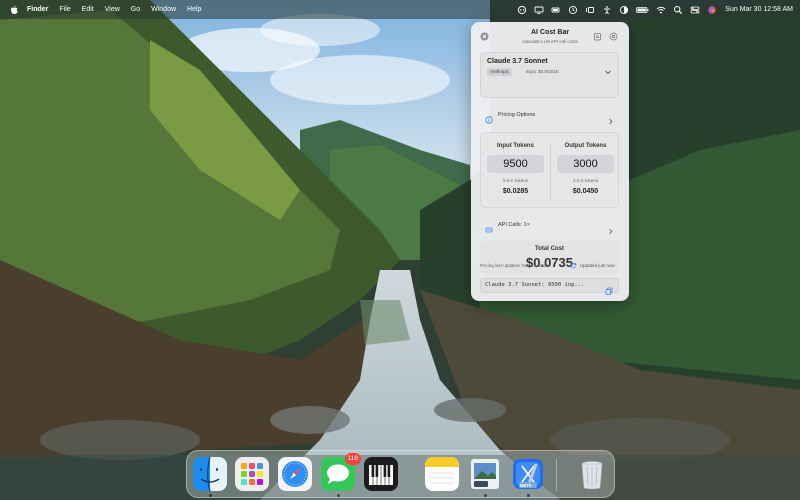  I want to click on dock-finder, so click(210, 477).